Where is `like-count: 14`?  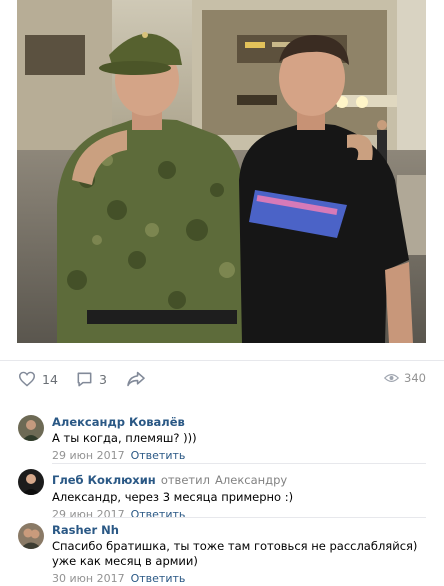
like-count: 14 is located at coordinates (50, 379).